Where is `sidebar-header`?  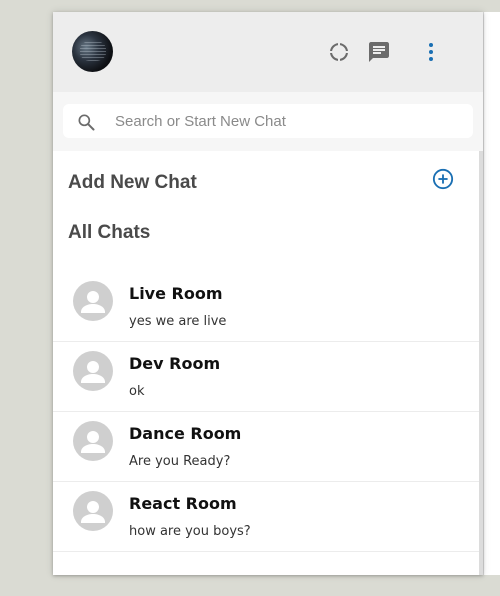 sidebar-header is located at coordinates (268, 52).